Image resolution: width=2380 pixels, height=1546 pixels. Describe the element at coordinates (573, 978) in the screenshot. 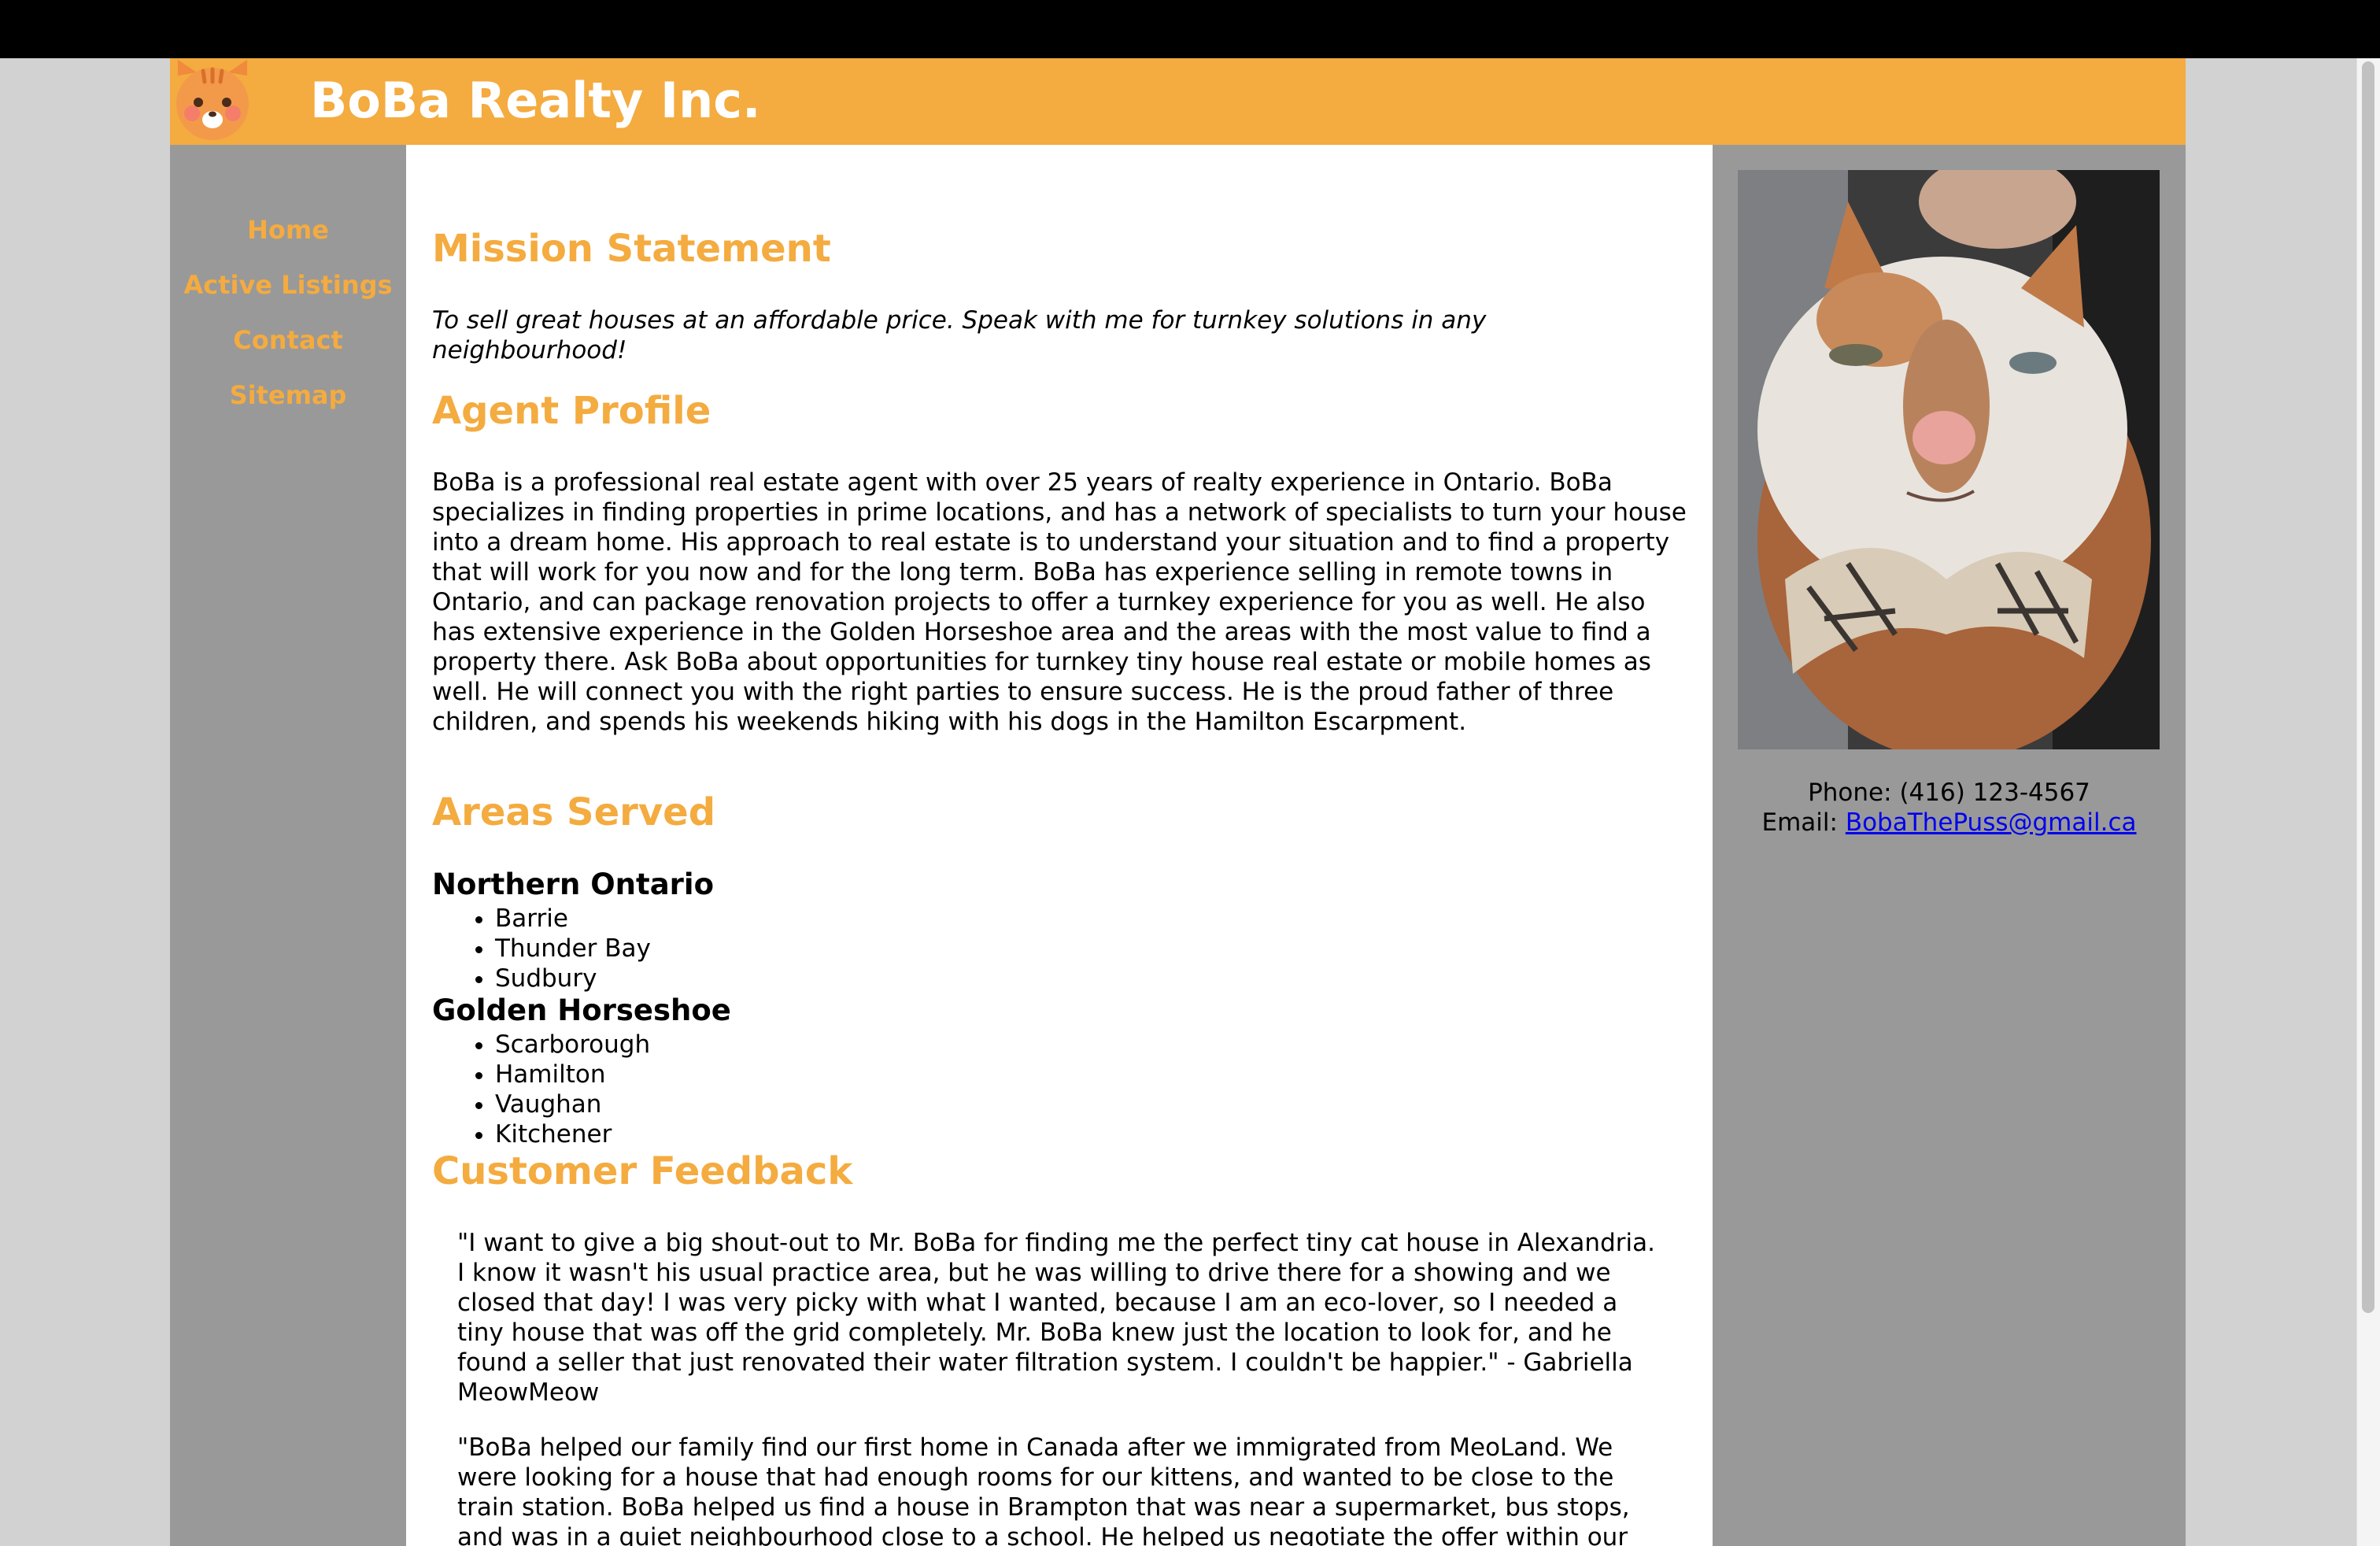

I see `list-item: Sudbury` at that location.